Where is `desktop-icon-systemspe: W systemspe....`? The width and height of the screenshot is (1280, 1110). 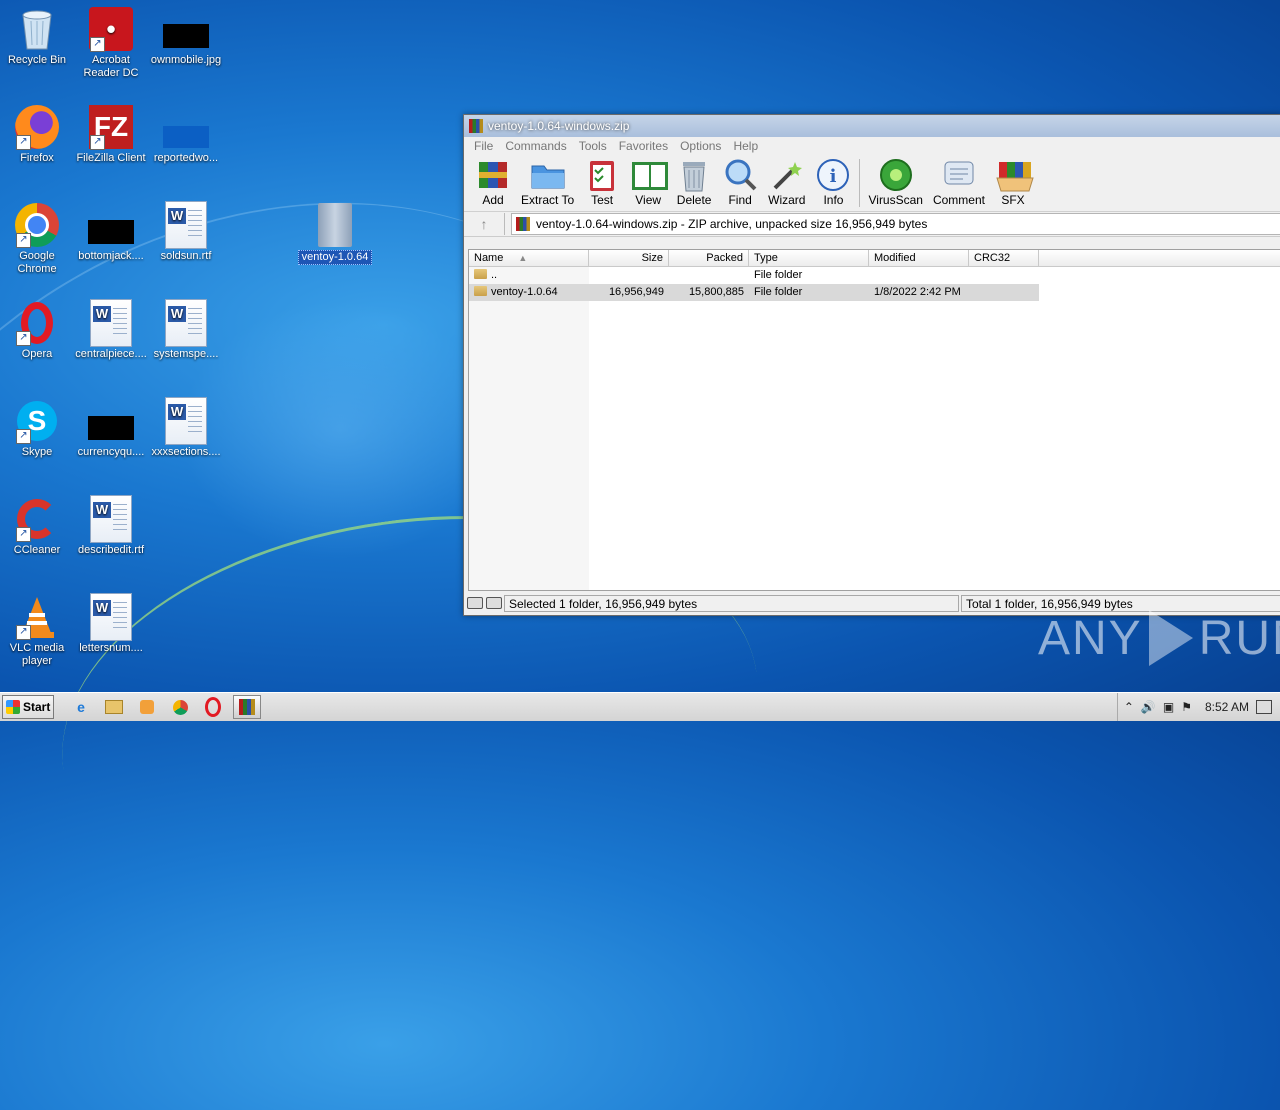
desktop-icon-systemspe: W systemspe.... is located at coordinates (186, 330).